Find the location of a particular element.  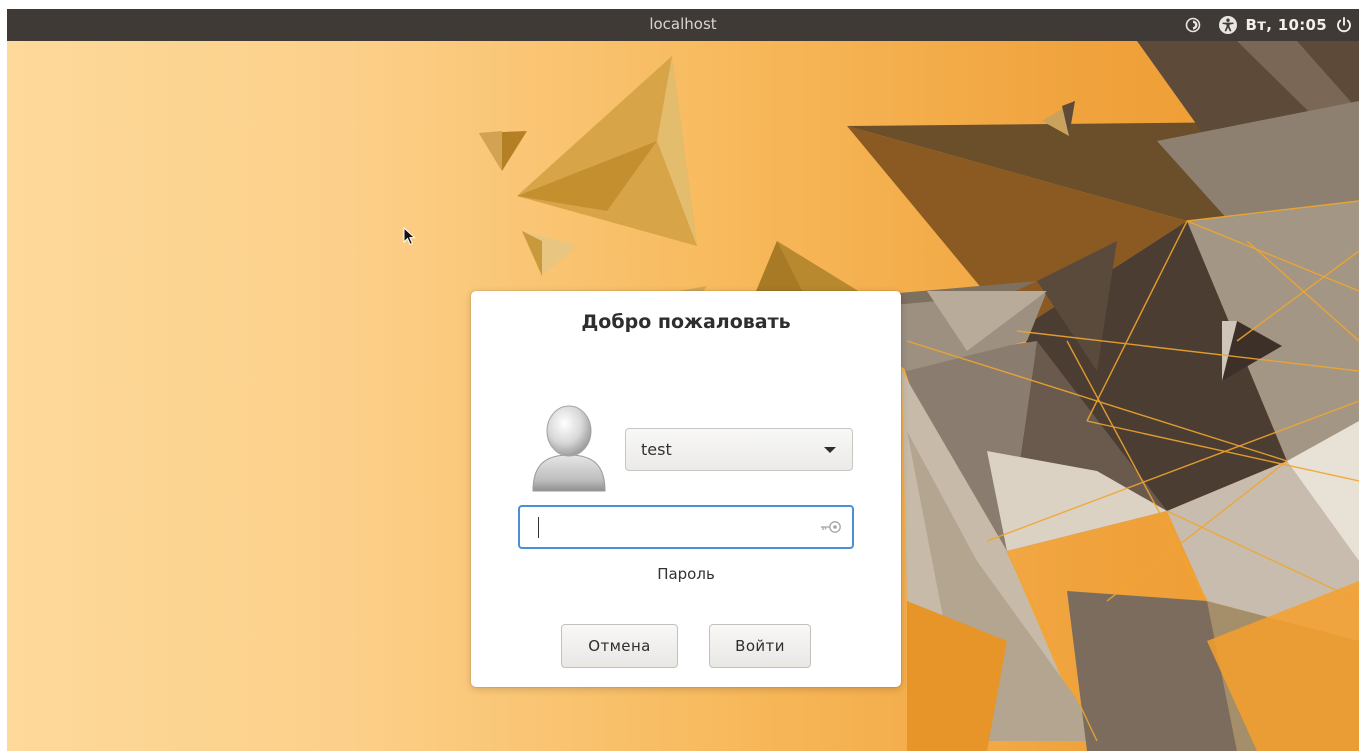

clock-label: Вт, 10:05 is located at coordinates (1287, 25).